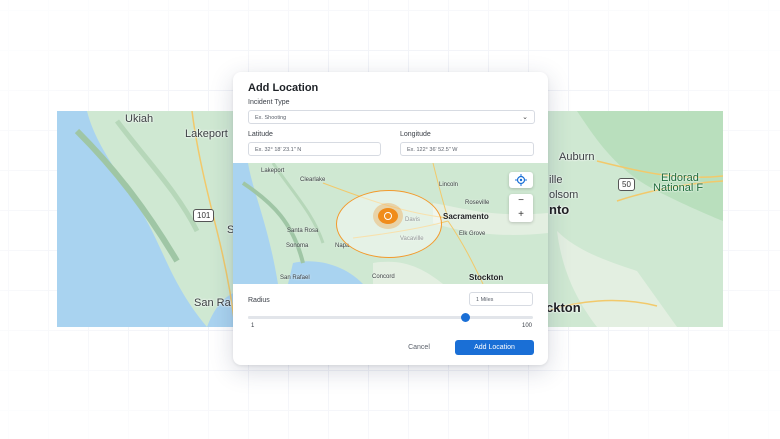 The height and width of the screenshot is (439, 780). Describe the element at coordinates (494, 347) in the screenshot. I see `add-location-button: Add Location` at that location.